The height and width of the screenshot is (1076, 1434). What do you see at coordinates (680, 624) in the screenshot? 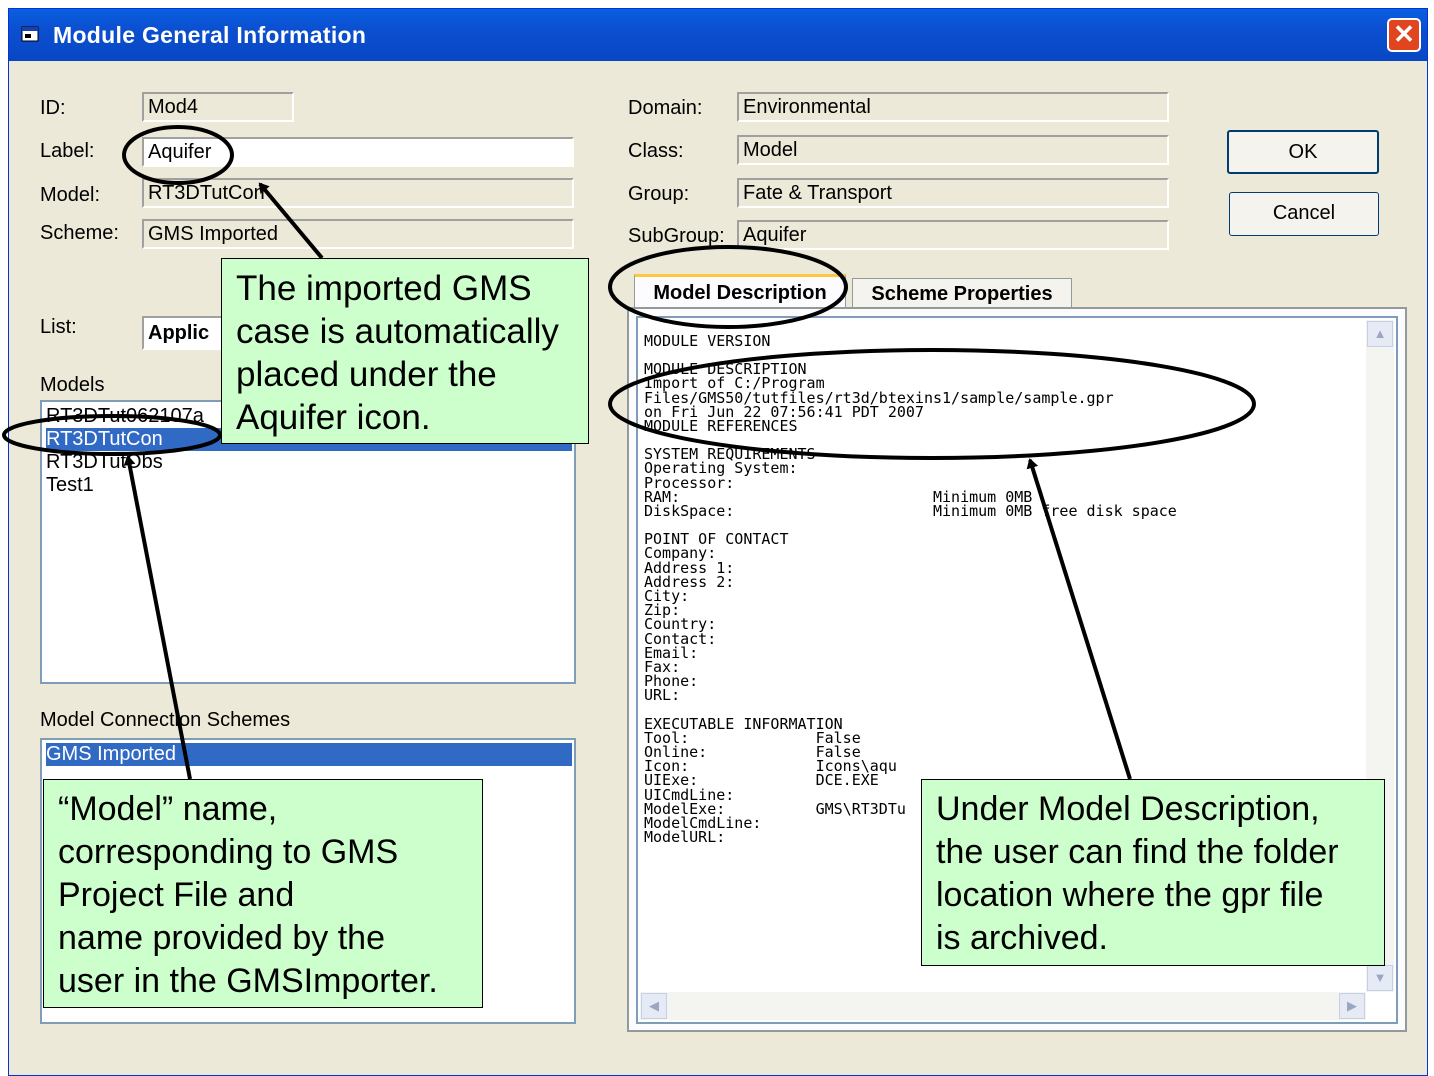
I see `description-line: Country:` at bounding box center [680, 624].